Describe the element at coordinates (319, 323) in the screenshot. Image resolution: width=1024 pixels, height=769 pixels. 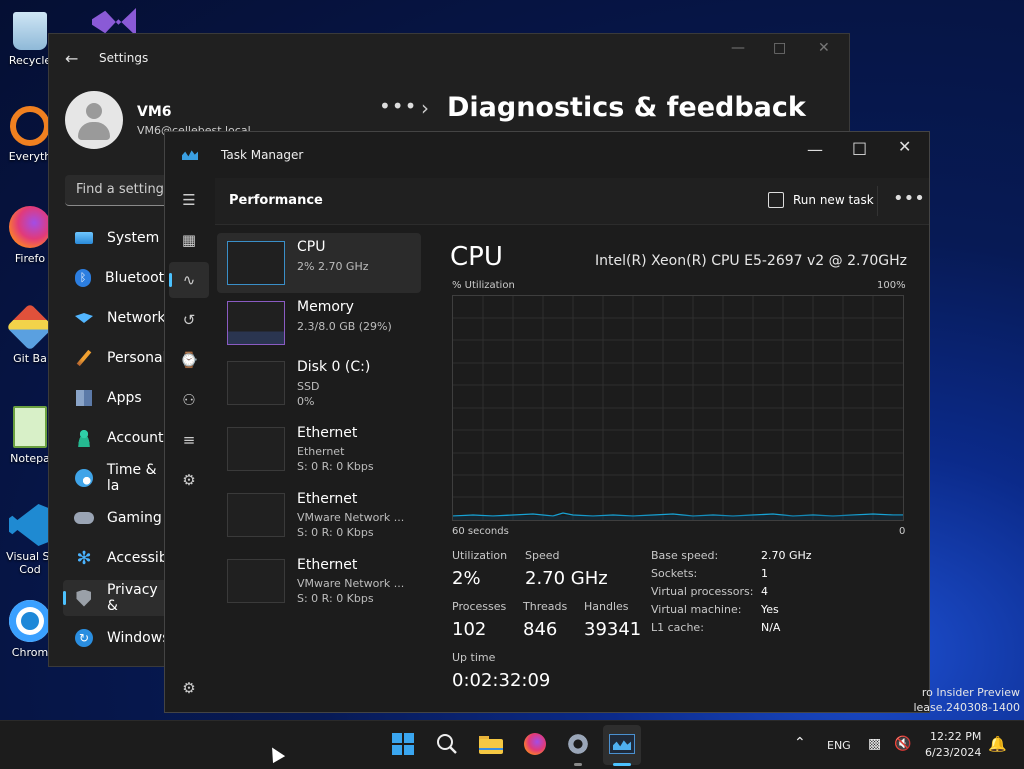
I see `perf-item-memory: Memory 2.3/8.0 GB (29%)` at that location.